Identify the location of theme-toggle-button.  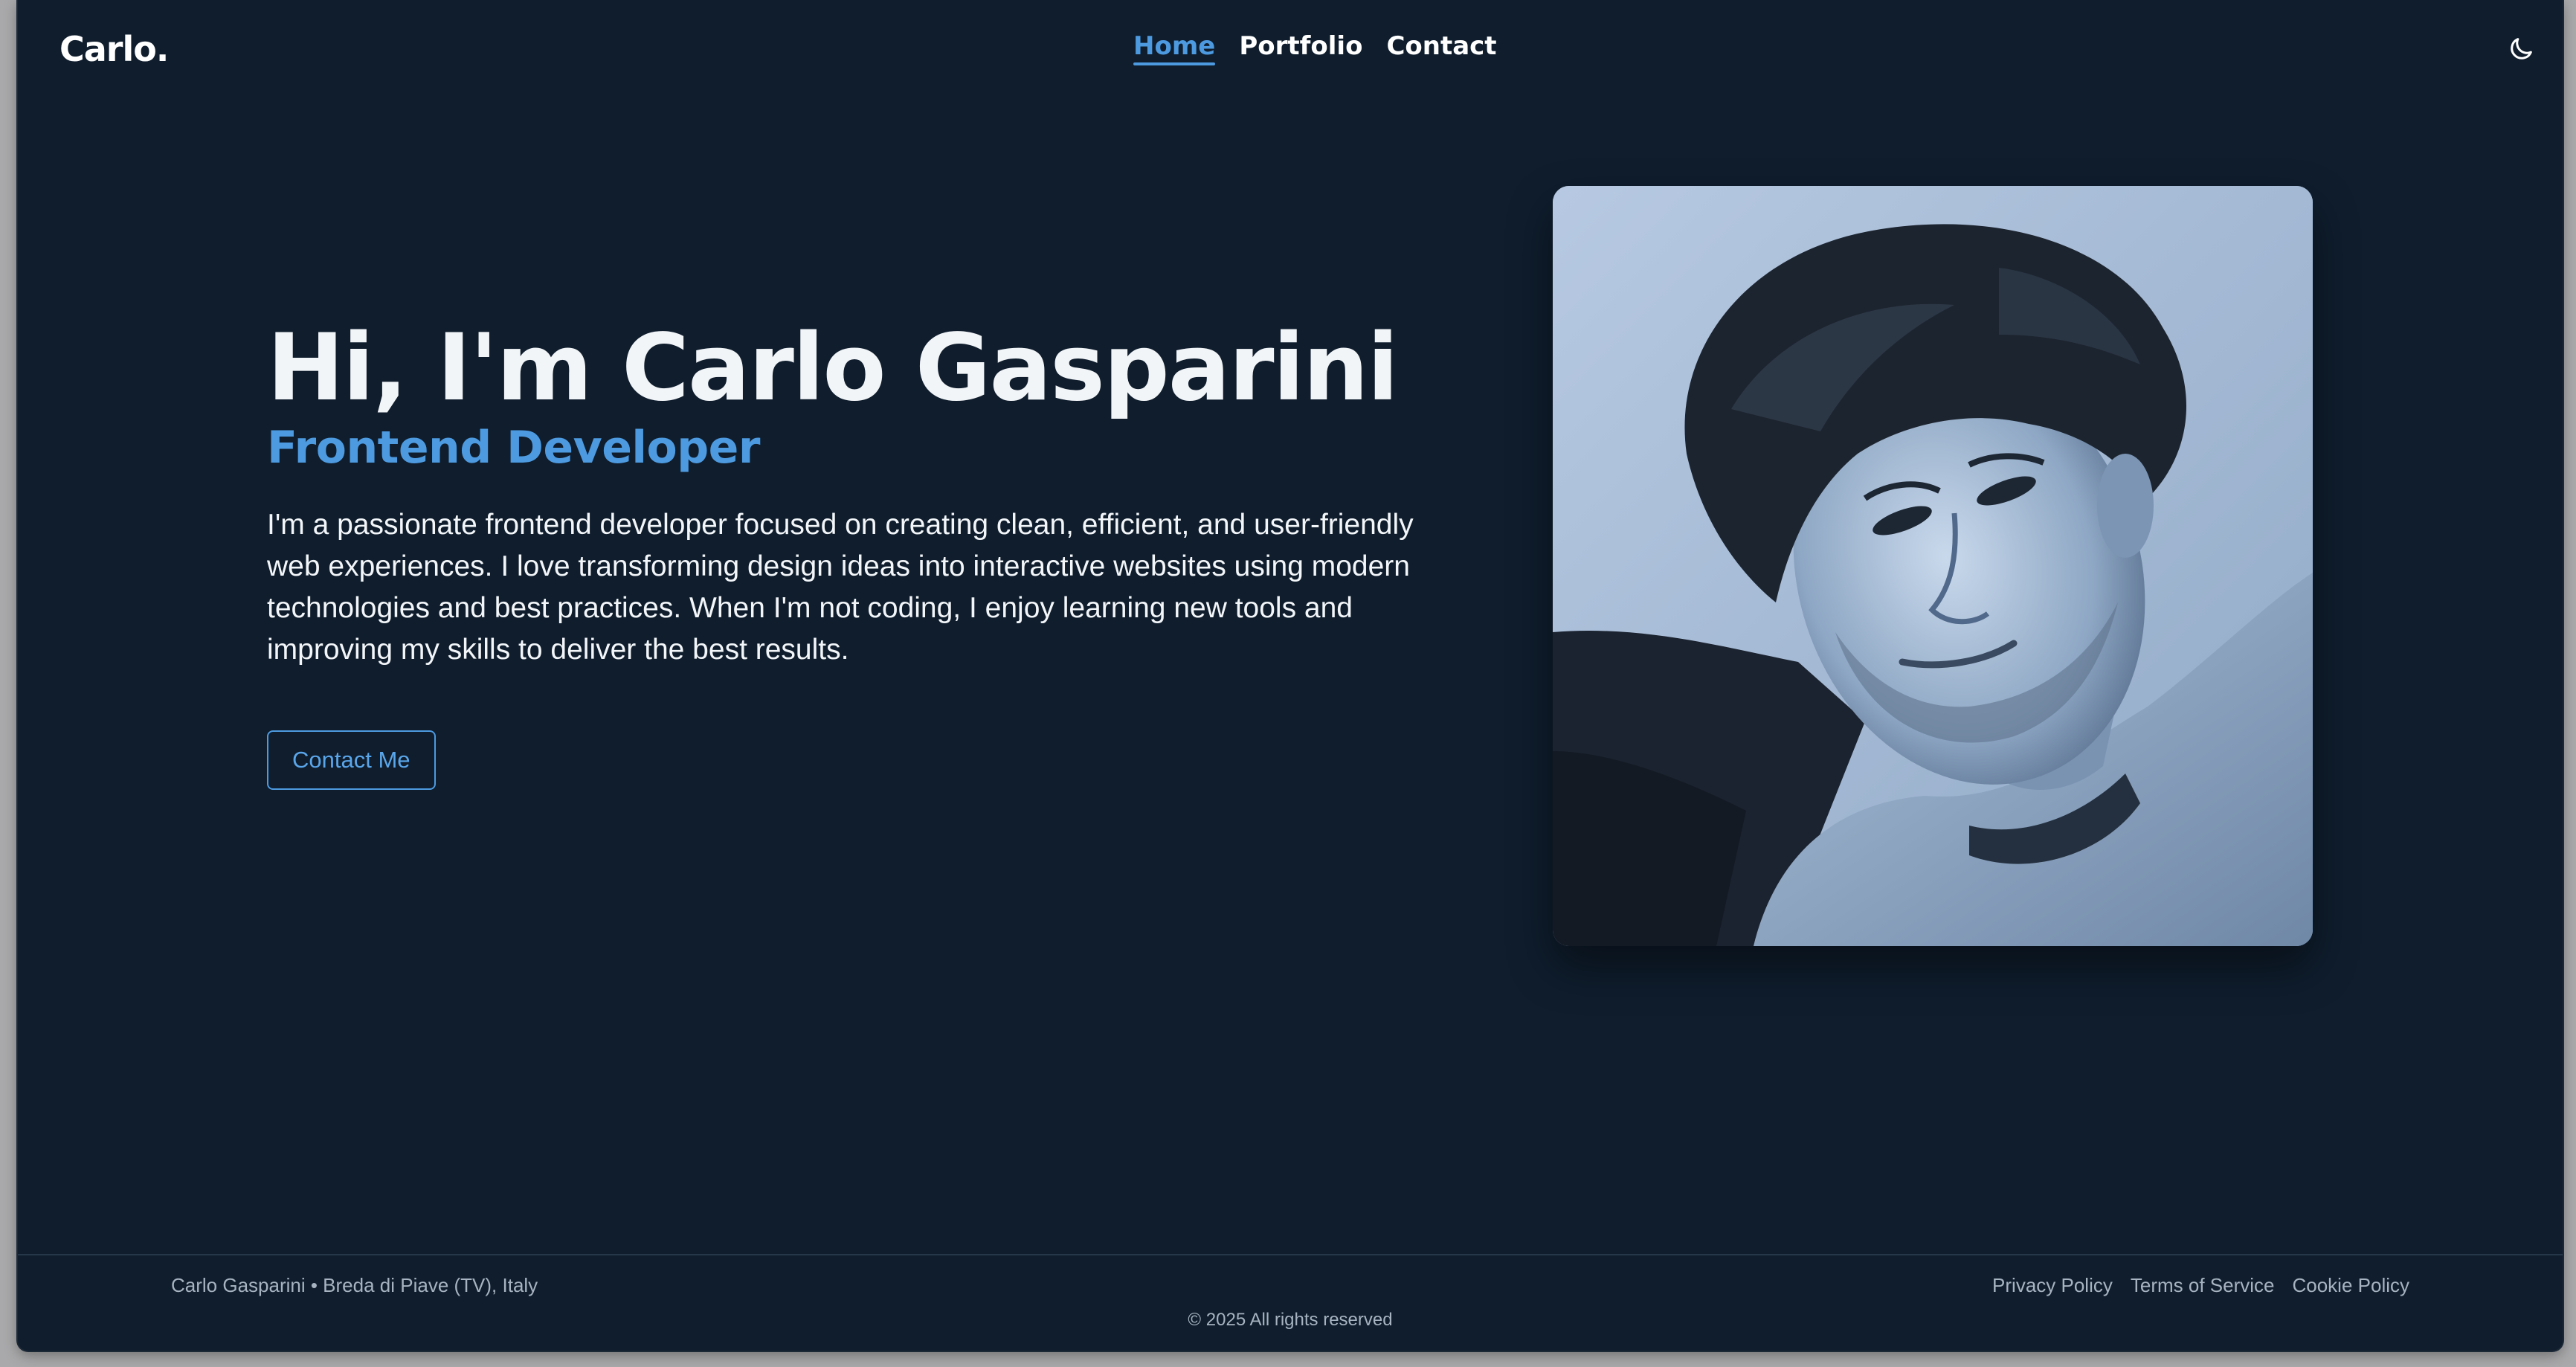
(2521, 49).